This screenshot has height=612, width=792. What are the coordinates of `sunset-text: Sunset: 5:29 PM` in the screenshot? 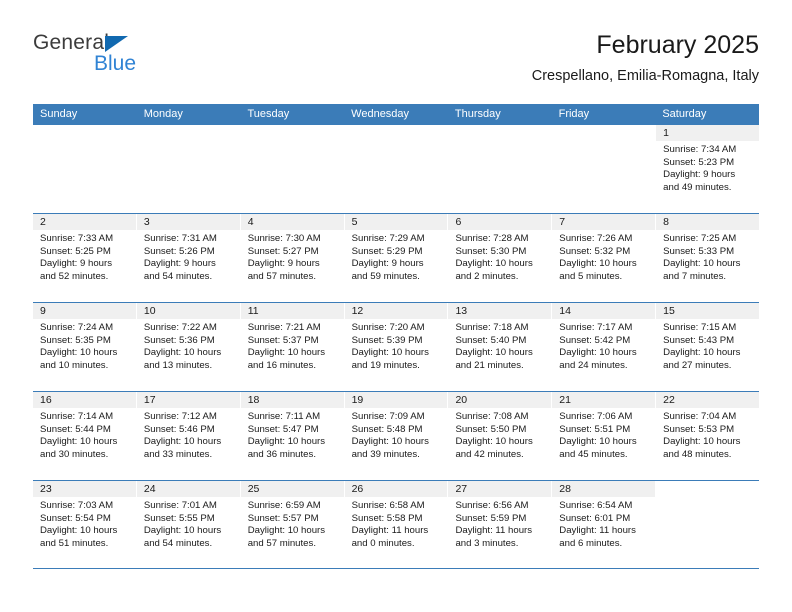 It's located at (387, 251).